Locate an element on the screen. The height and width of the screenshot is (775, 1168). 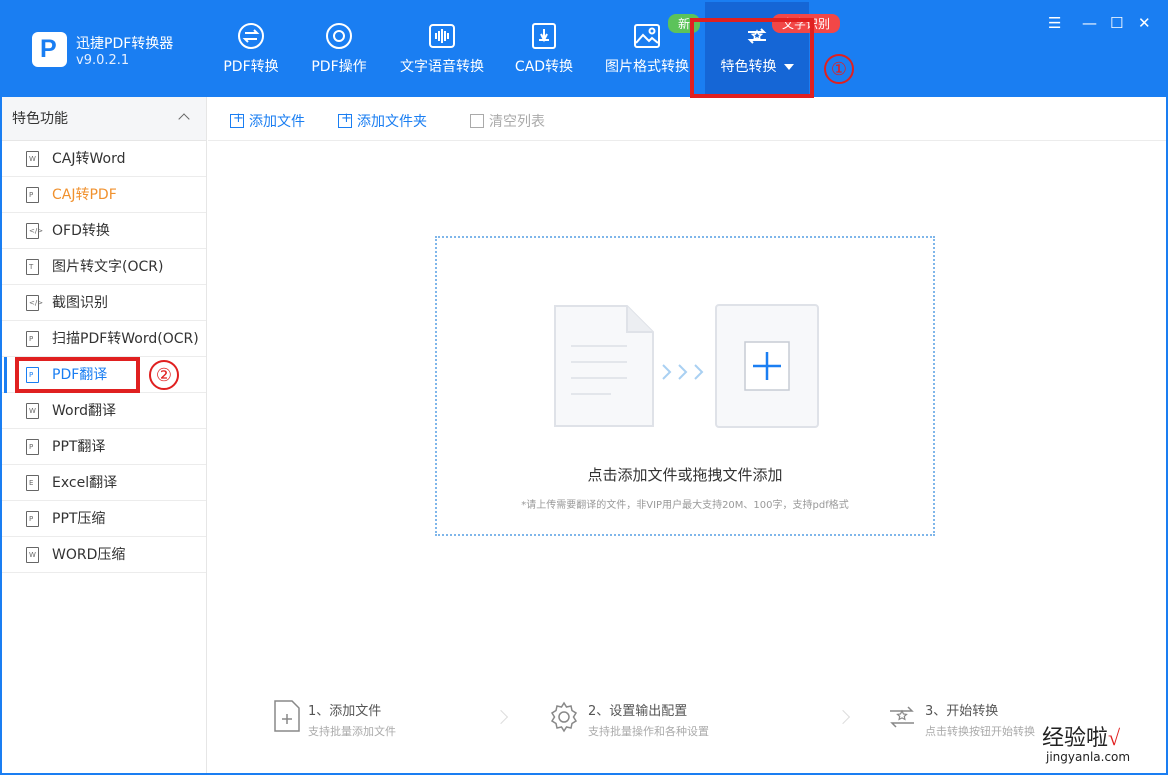
maximize-icon: ☐ is located at coordinates (1116, 23).